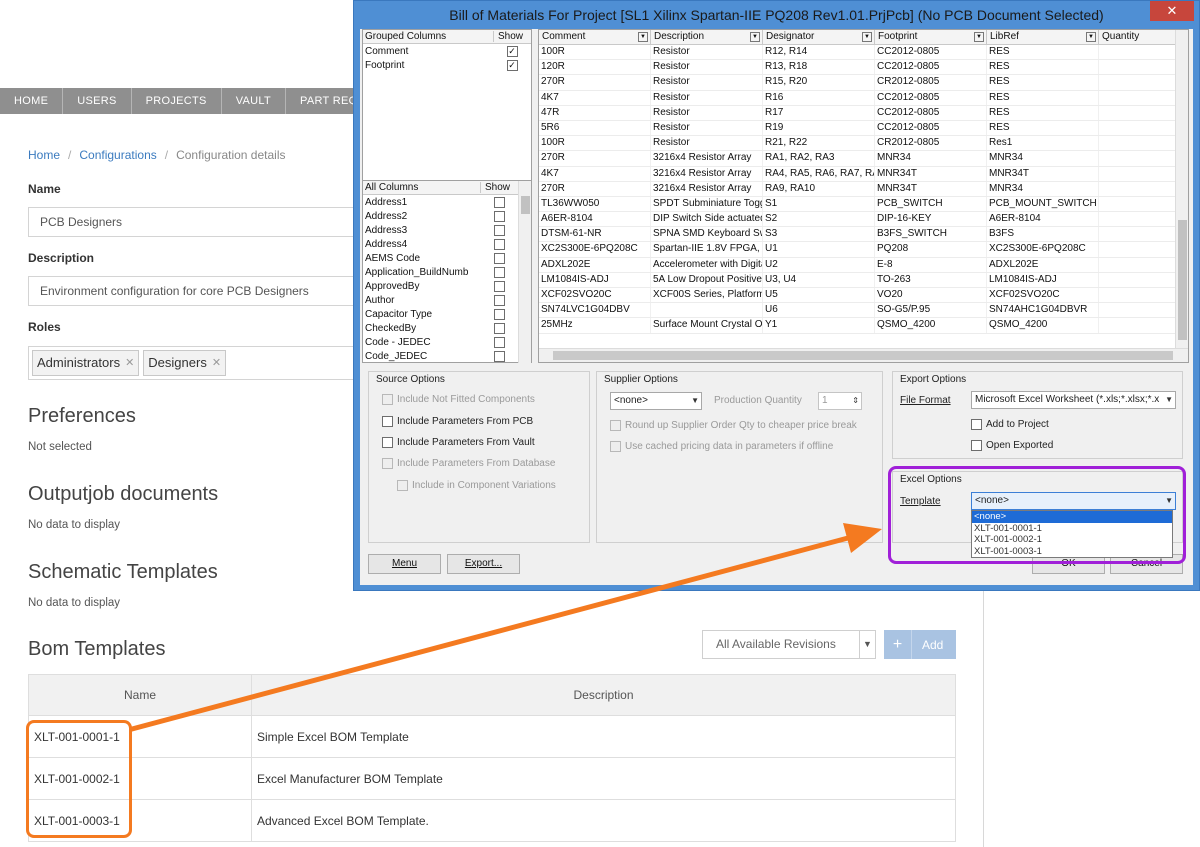 The width and height of the screenshot is (1200, 847). What do you see at coordinates (440, 286) in the screenshot?
I see `all-column-row: ApprovedBy` at bounding box center [440, 286].